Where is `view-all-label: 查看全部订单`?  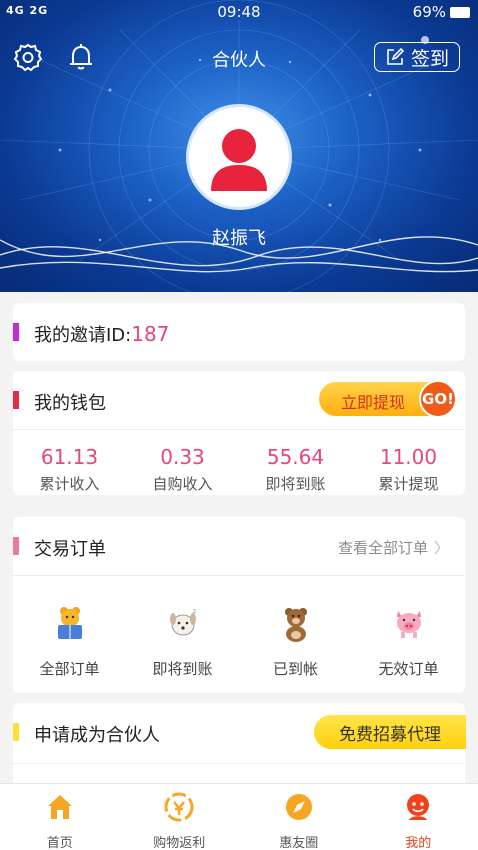
view-all-label: 查看全部订单 is located at coordinates (382, 548).